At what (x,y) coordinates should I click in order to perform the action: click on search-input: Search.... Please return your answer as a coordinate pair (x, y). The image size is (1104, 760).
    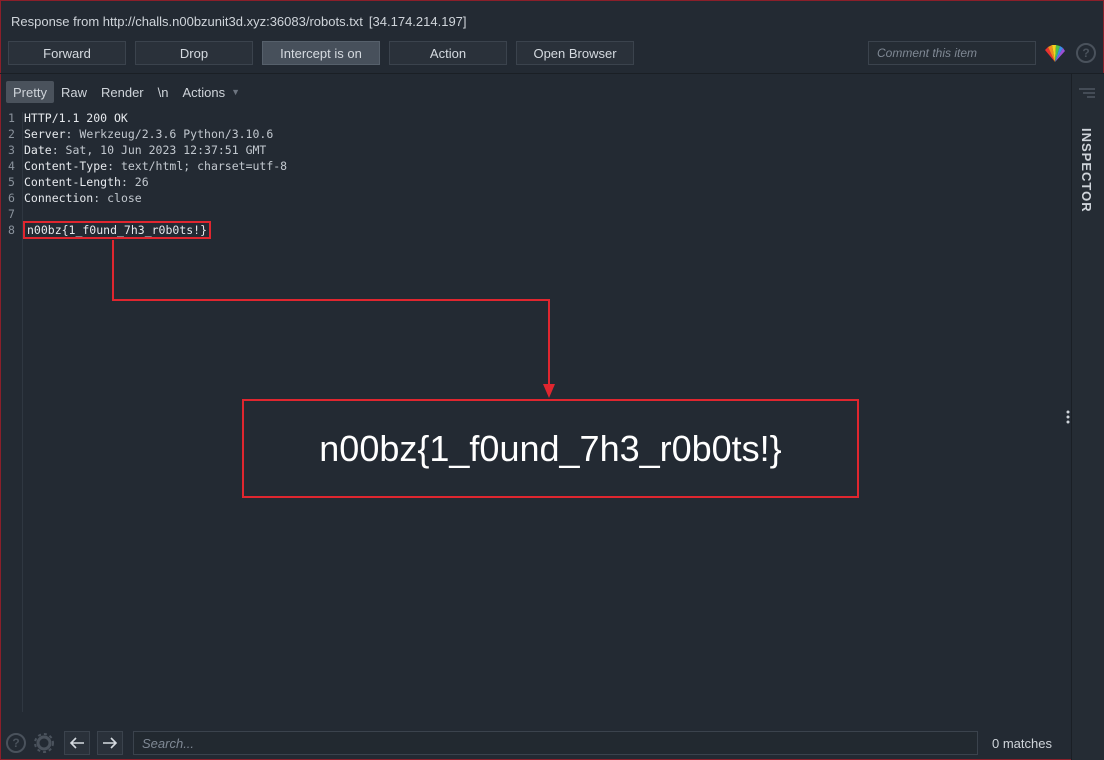
    Looking at the image, I should click on (555, 743).